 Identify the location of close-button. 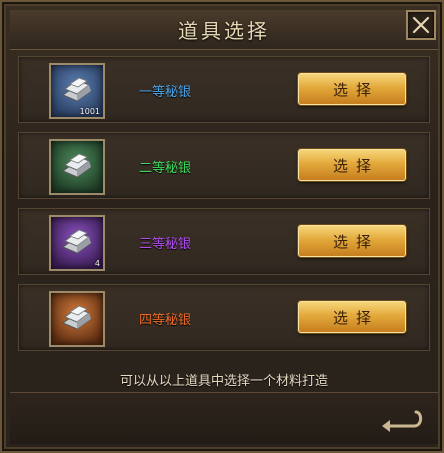
(421, 25).